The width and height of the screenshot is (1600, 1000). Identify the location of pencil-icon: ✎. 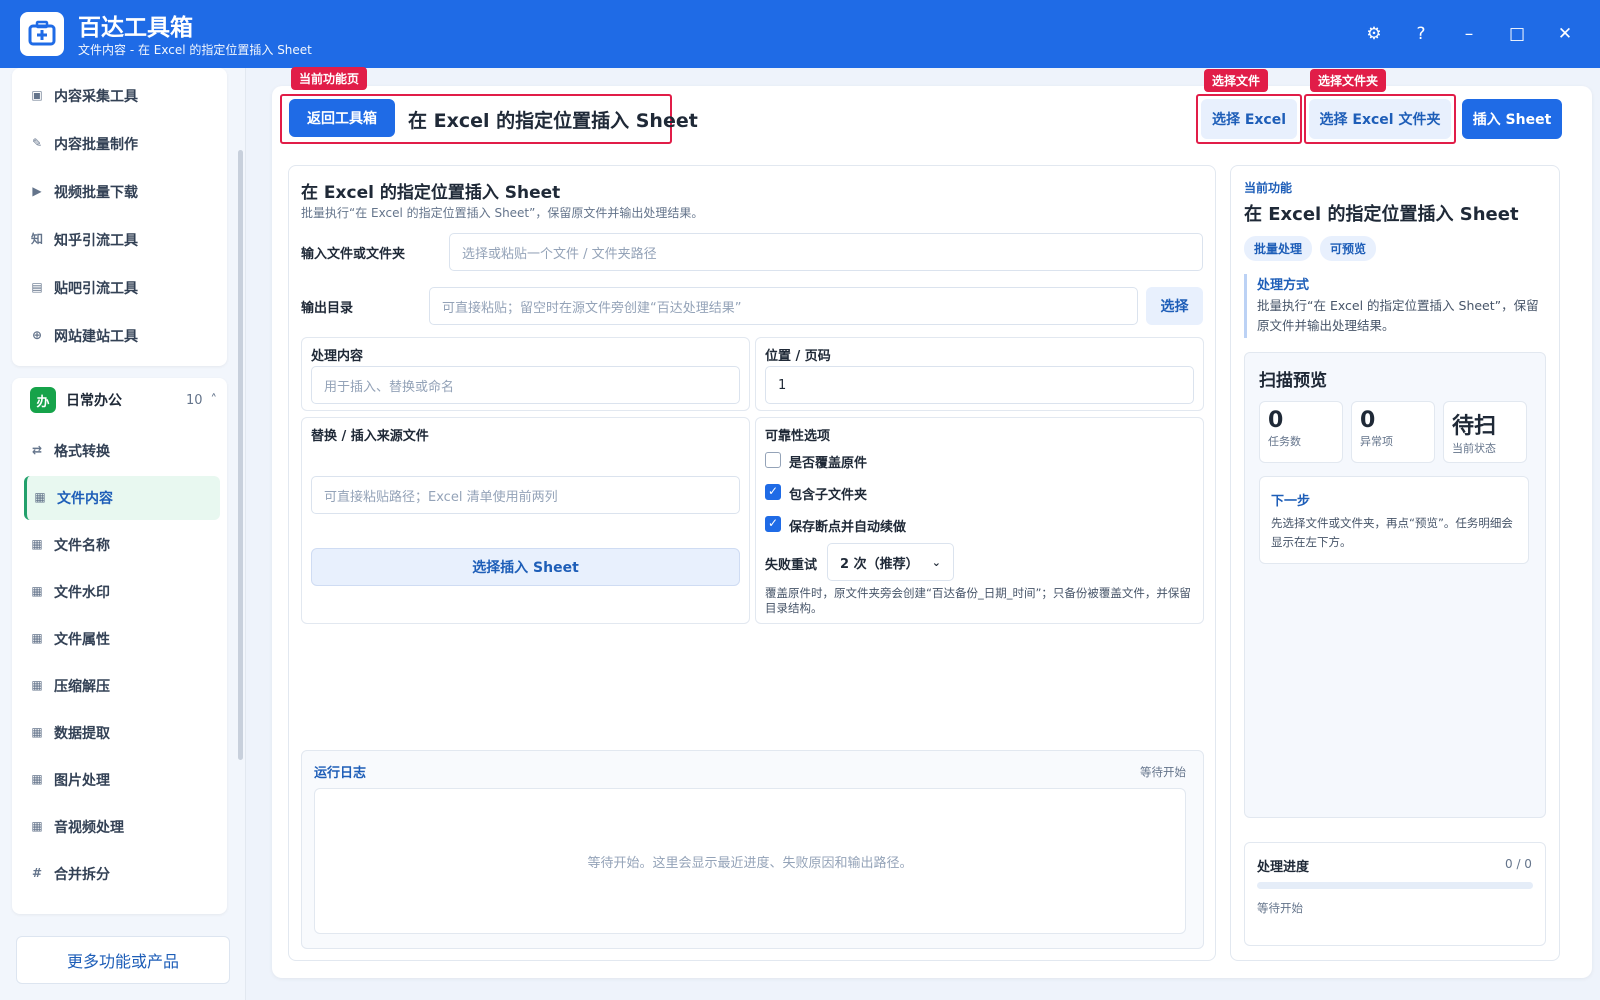
(37, 143).